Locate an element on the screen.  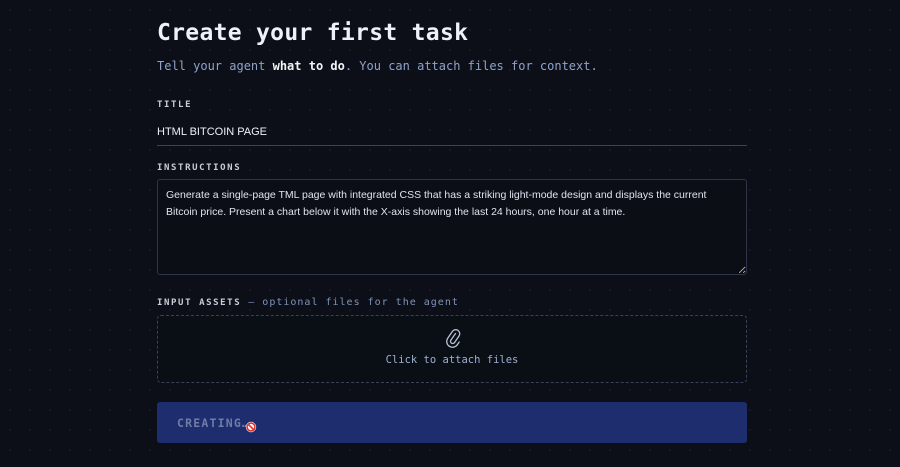
paperclip-icon is located at coordinates (453, 338).